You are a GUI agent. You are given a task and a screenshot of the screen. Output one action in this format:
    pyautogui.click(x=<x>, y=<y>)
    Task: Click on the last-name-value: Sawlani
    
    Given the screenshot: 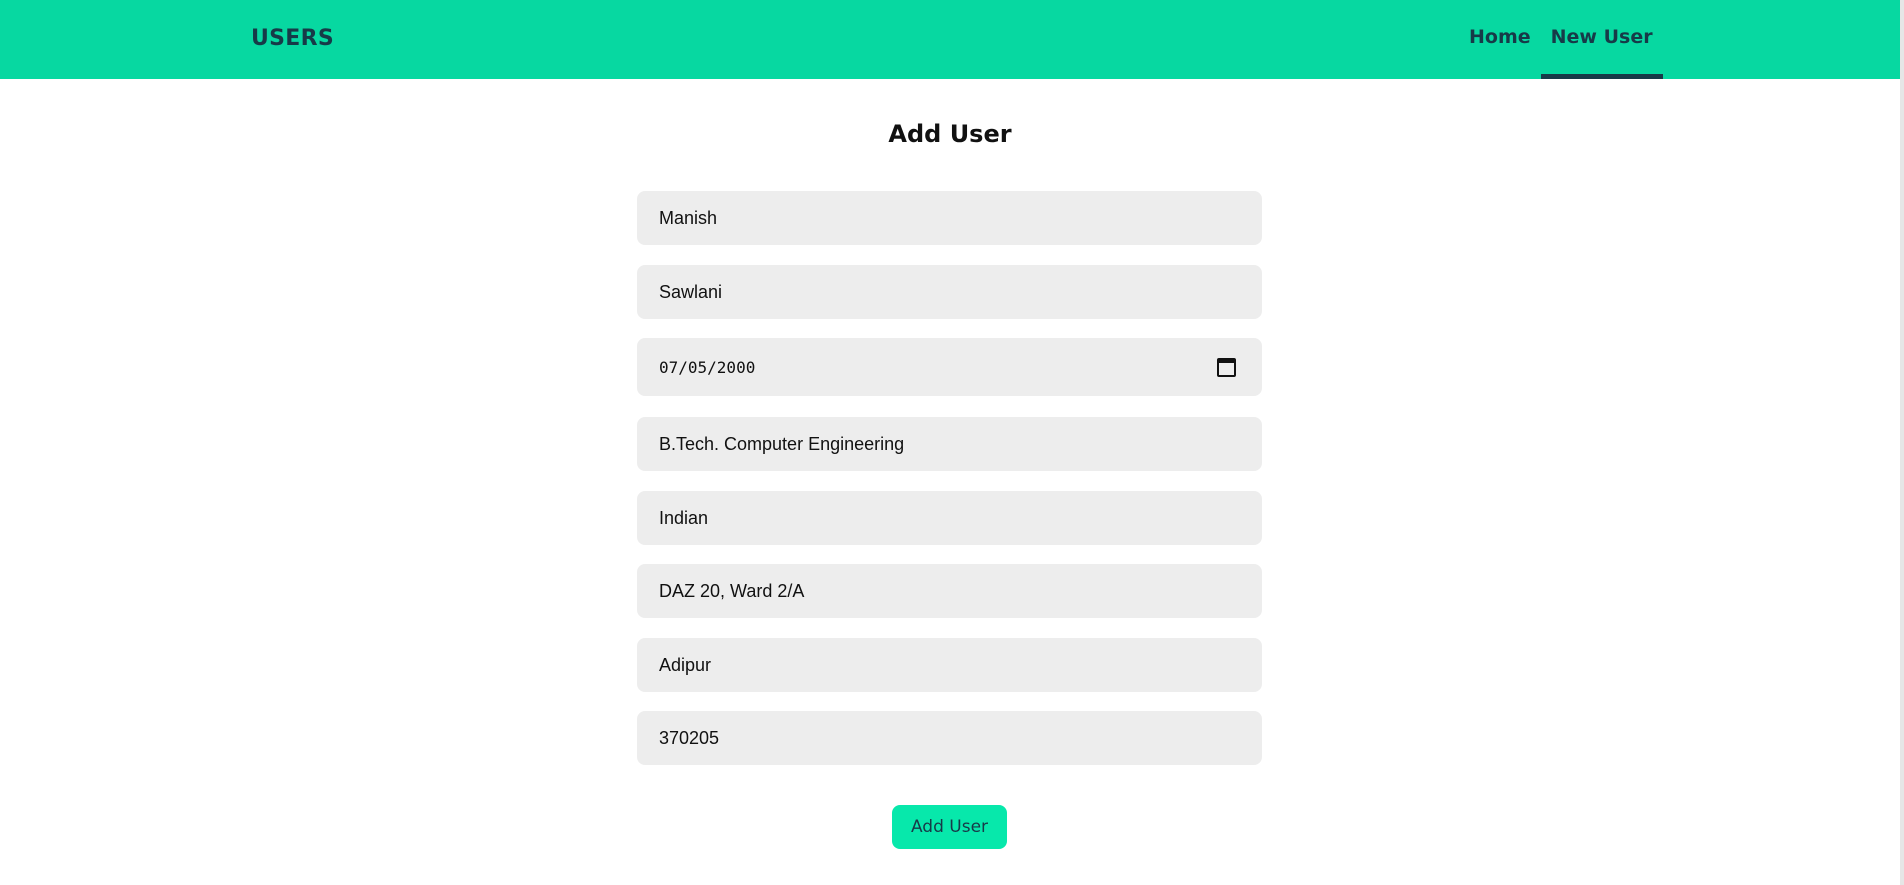 What is the action you would take?
    pyautogui.click(x=691, y=291)
    